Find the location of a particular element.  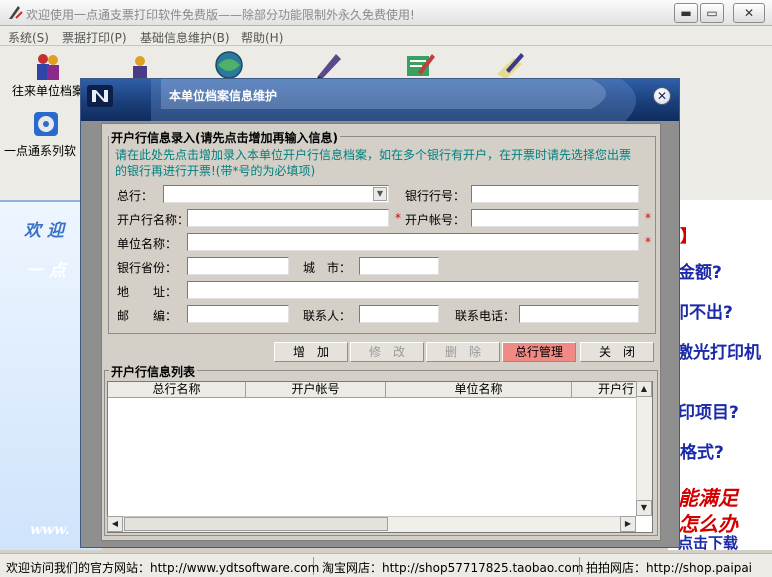

dialog-titlebar: 本单位档案信息维护 ✕ is located at coordinates (380, 100).